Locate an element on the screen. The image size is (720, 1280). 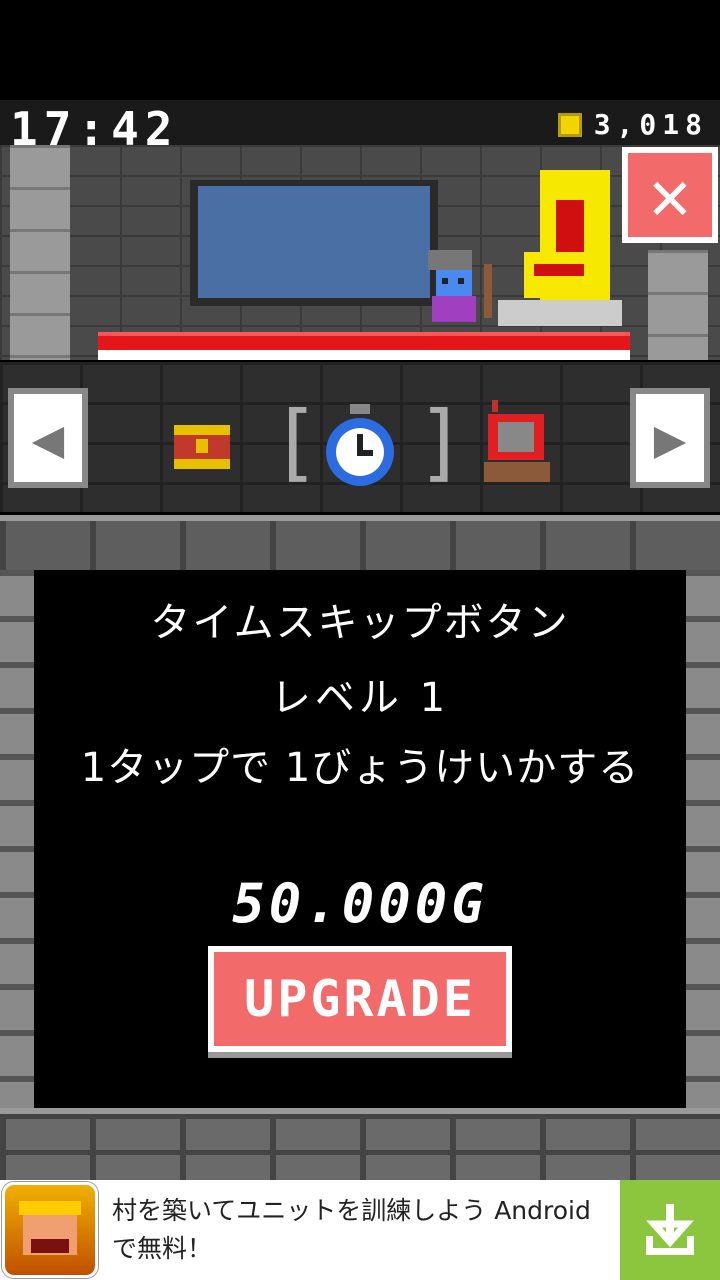
barbarian-face-icon is located at coordinates (50, 1228).